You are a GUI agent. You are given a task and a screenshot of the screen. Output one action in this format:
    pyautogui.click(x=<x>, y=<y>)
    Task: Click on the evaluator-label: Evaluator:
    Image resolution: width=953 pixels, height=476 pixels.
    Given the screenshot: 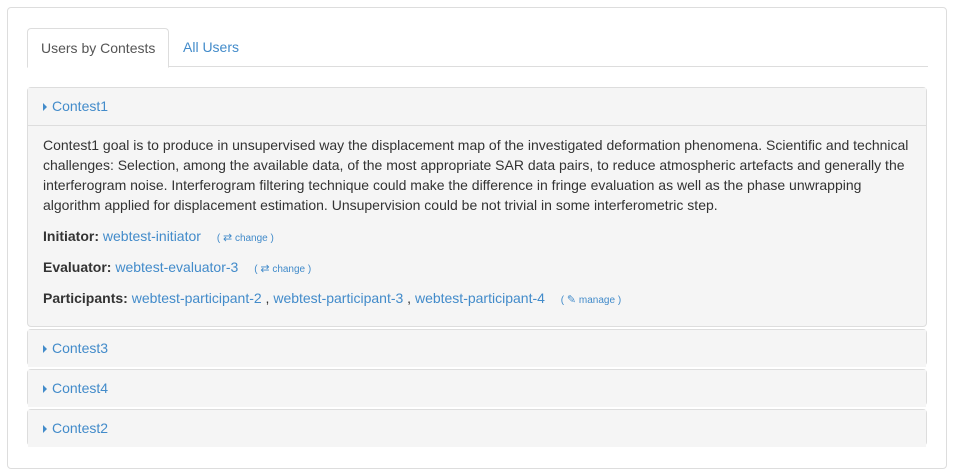 What is the action you would take?
    pyautogui.click(x=77, y=267)
    